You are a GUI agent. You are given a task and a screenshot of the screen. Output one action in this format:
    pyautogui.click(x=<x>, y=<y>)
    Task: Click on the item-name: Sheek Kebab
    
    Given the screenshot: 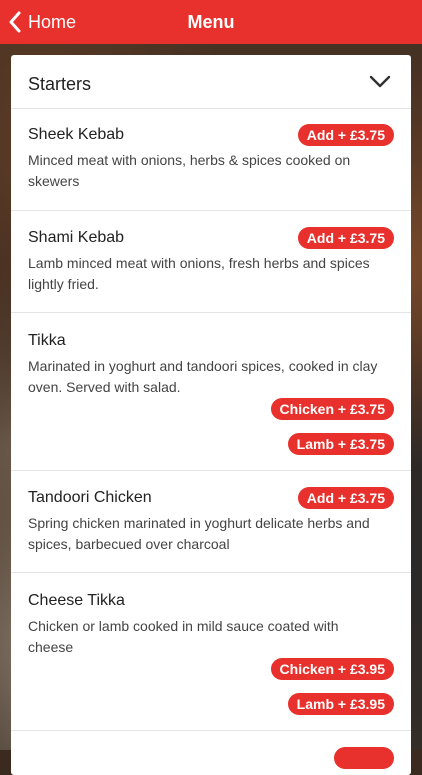 What is the action you would take?
    pyautogui.click(x=76, y=134)
    